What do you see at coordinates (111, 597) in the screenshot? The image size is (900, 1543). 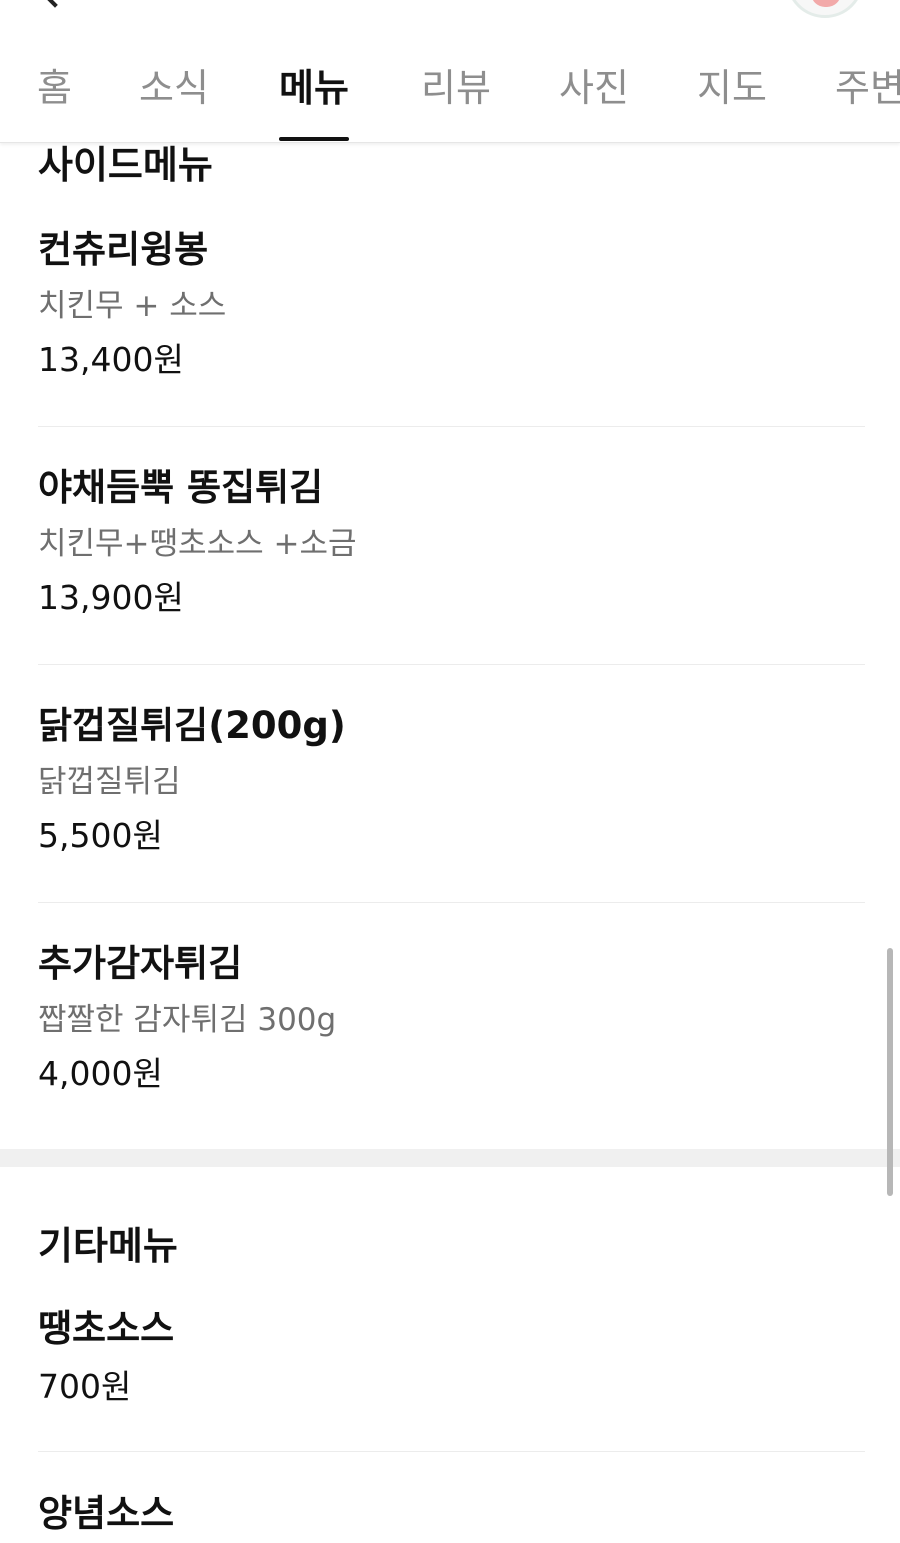 I see `menu-item-price: 13,900원` at bounding box center [111, 597].